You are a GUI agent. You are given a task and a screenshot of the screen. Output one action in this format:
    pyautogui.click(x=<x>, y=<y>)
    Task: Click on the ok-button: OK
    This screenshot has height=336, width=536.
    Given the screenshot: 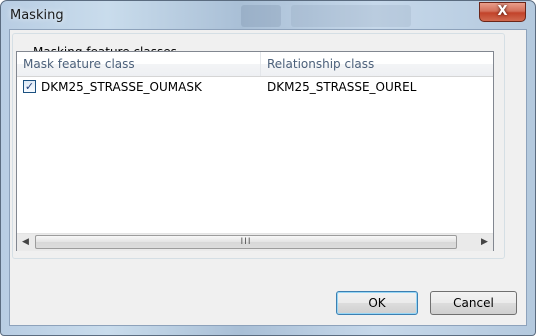 What is the action you would take?
    pyautogui.click(x=377, y=303)
    